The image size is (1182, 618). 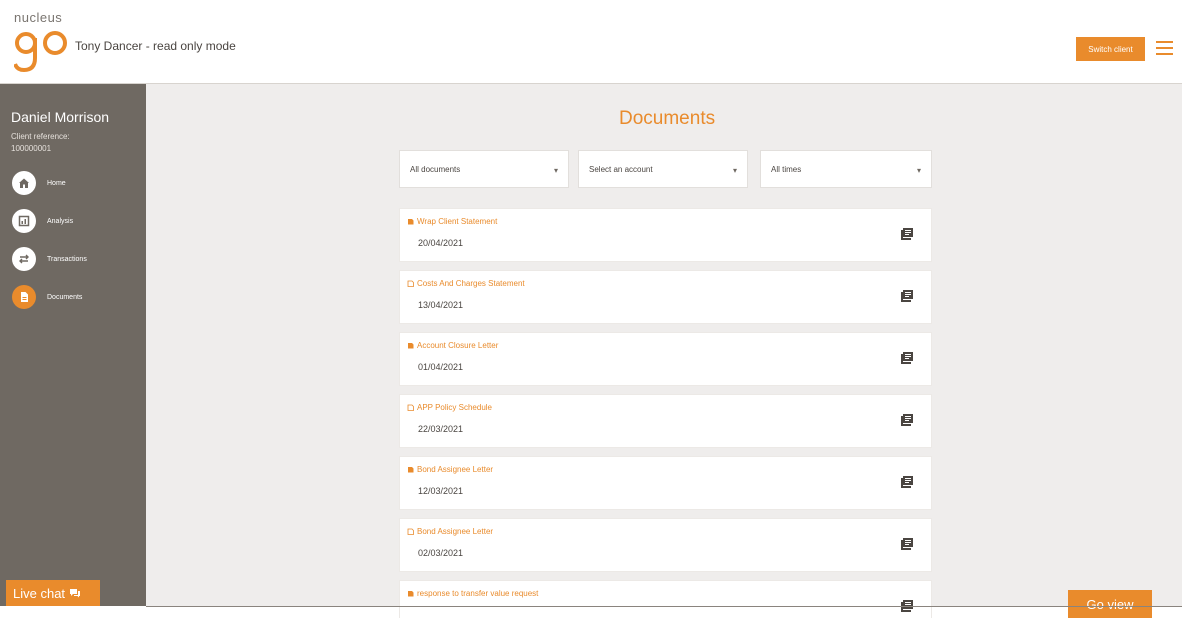 I want to click on document-title: Account Closure Letter, so click(x=457, y=345).